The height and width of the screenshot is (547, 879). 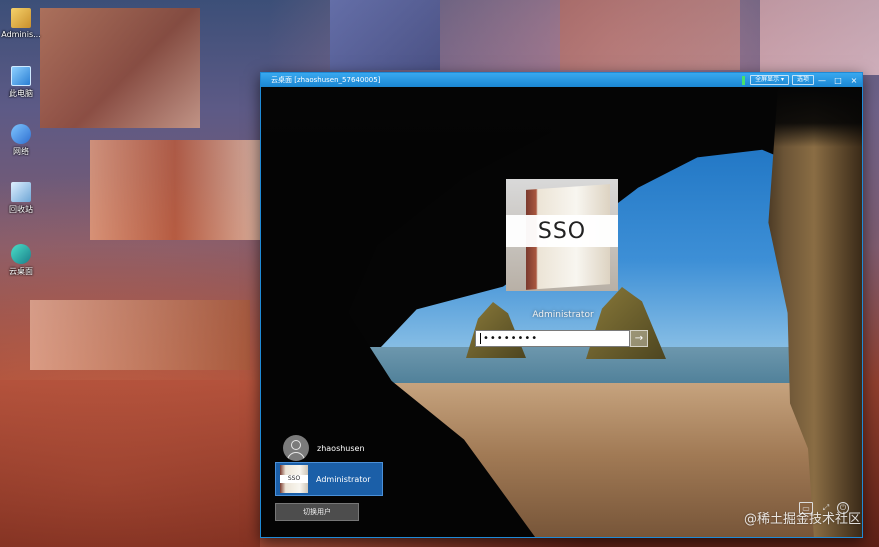 I want to click on thumbnail-label: SSO, so click(x=294, y=479).